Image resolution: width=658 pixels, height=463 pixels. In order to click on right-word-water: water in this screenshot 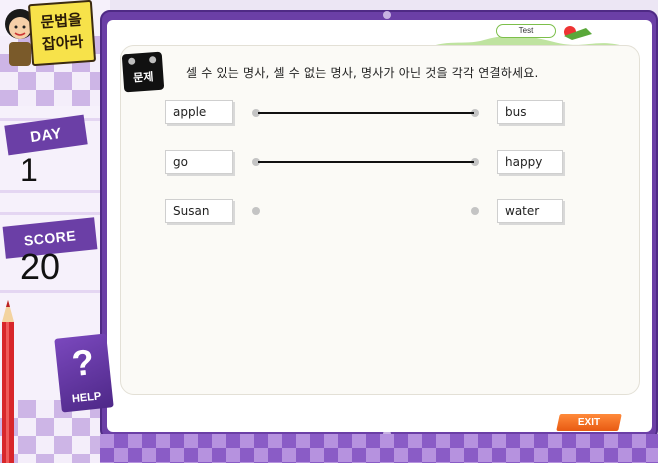, I will do `click(530, 211)`.